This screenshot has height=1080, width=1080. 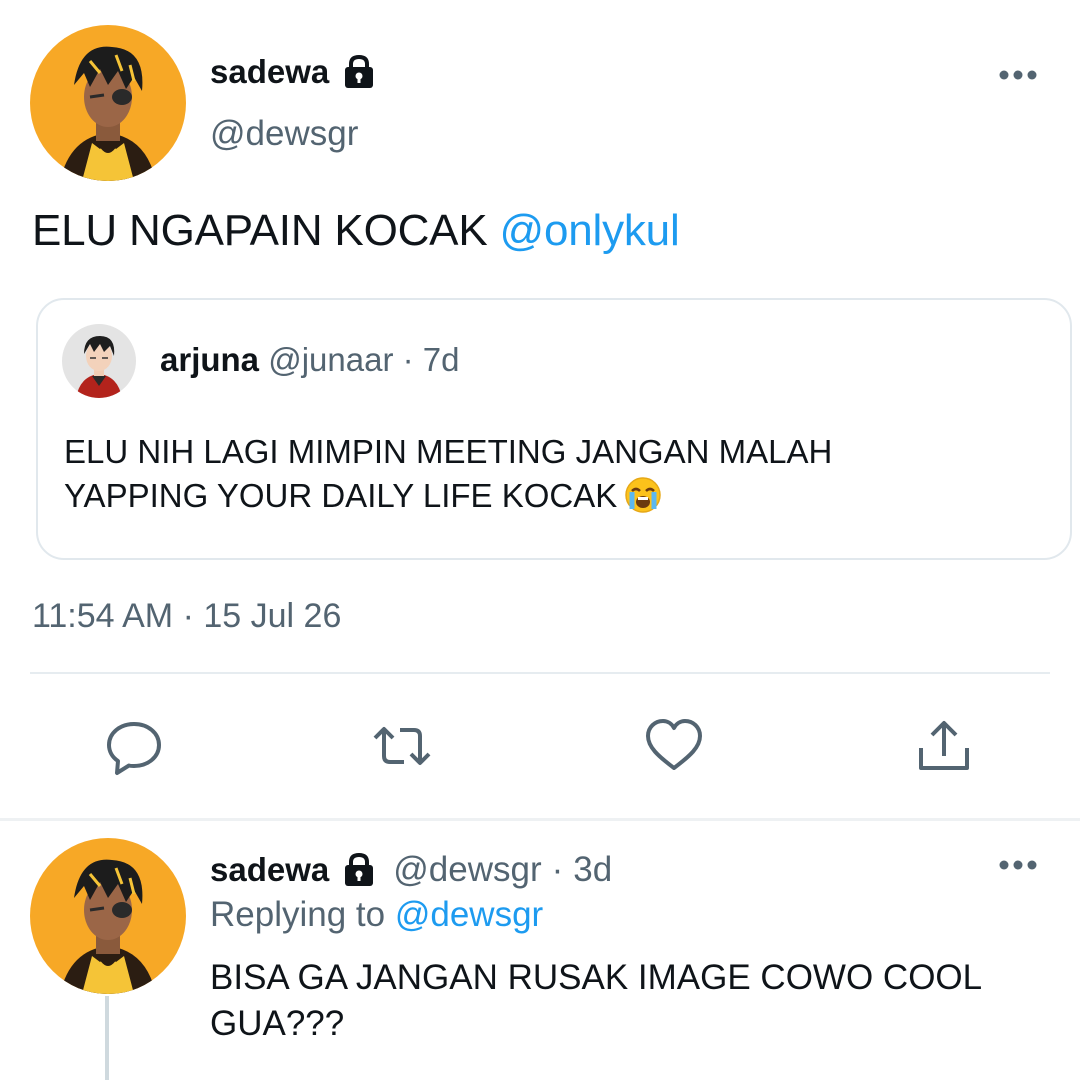 What do you see at coordinates (272, 616) in the screenshot?
I see `tweet-date: 15 Jul 26` at bounding box center [272, 616].